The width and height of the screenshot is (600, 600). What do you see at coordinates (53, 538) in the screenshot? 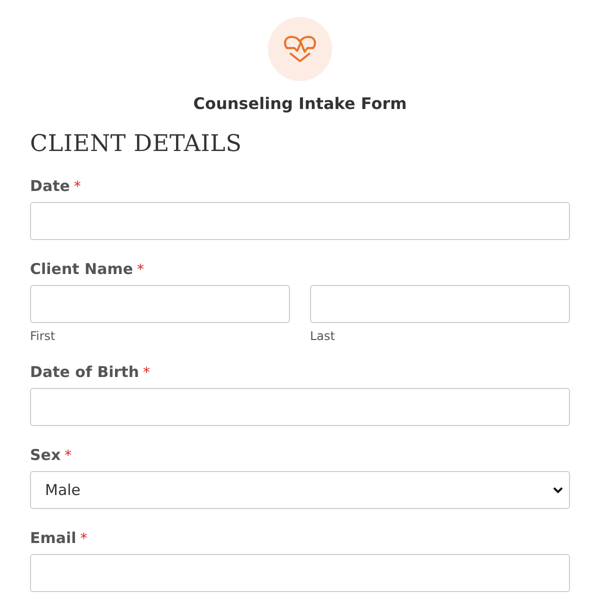
I see `field-label: Email` at bounding box center [53, 538].